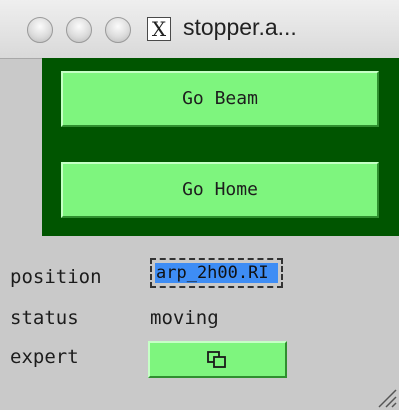 This screenshot has width=399, height=410. What do you see at coordinates (40, 30) in the screenshot?
I see `close-icon` at bounding box center [40, 30].